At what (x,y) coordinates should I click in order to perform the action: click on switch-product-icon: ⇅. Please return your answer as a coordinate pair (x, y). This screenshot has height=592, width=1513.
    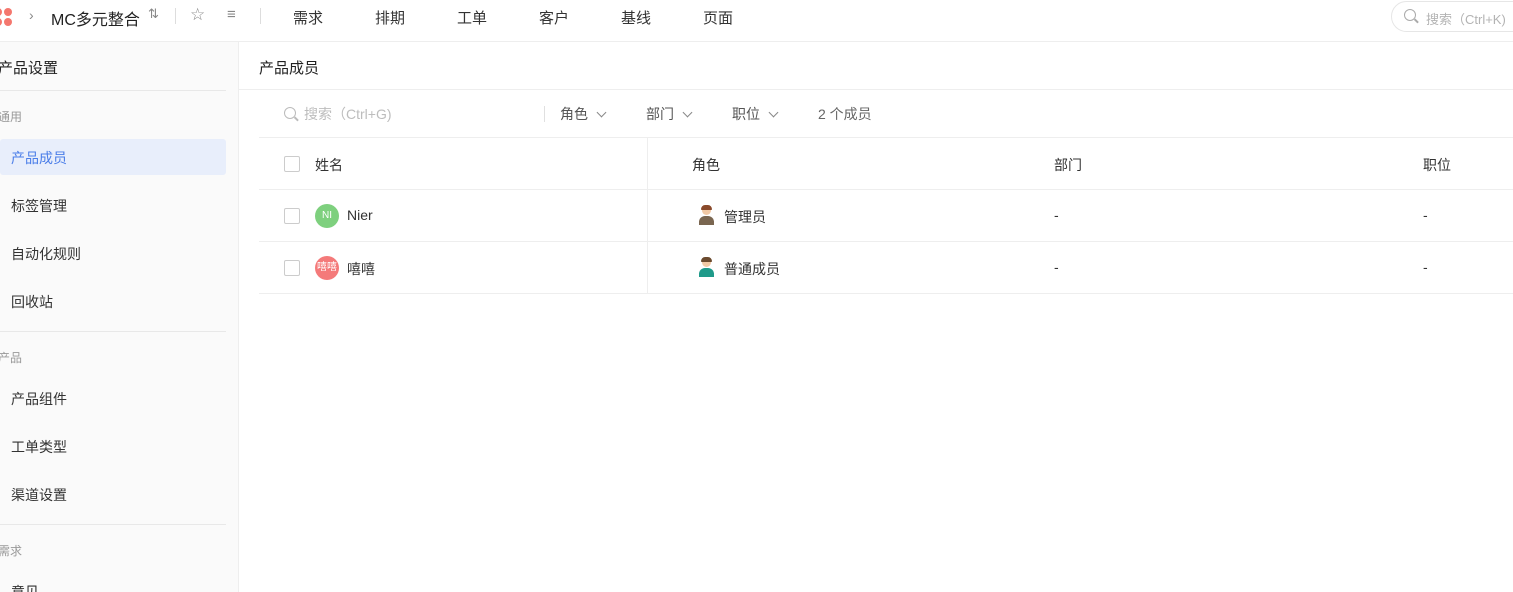
    Looking at the image, I should click on (153, 14).